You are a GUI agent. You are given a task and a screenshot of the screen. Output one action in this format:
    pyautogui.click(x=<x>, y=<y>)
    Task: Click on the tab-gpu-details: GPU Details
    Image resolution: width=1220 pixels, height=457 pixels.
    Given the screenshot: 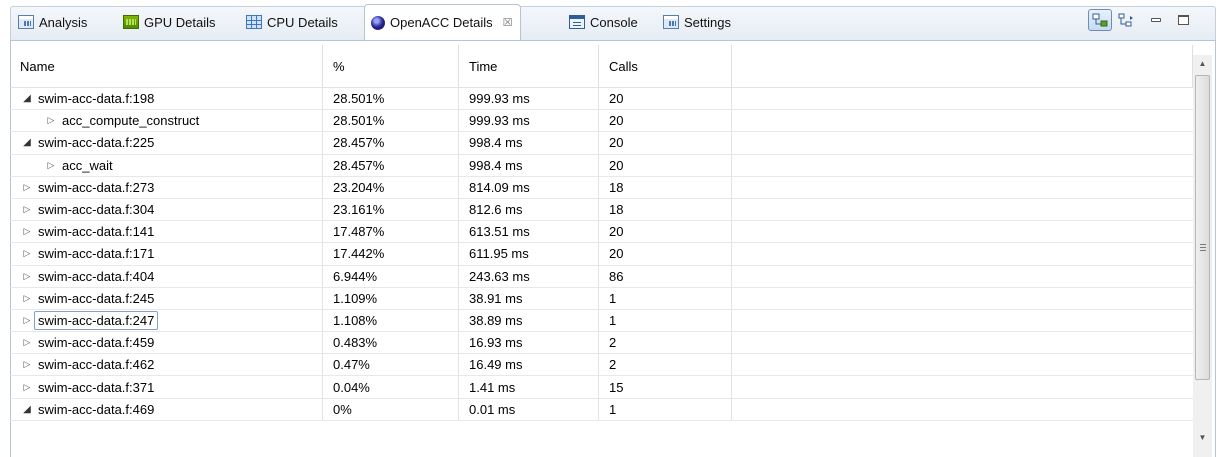 What is the action you would take?
    pyautogui.click(x=169, y=22)
    